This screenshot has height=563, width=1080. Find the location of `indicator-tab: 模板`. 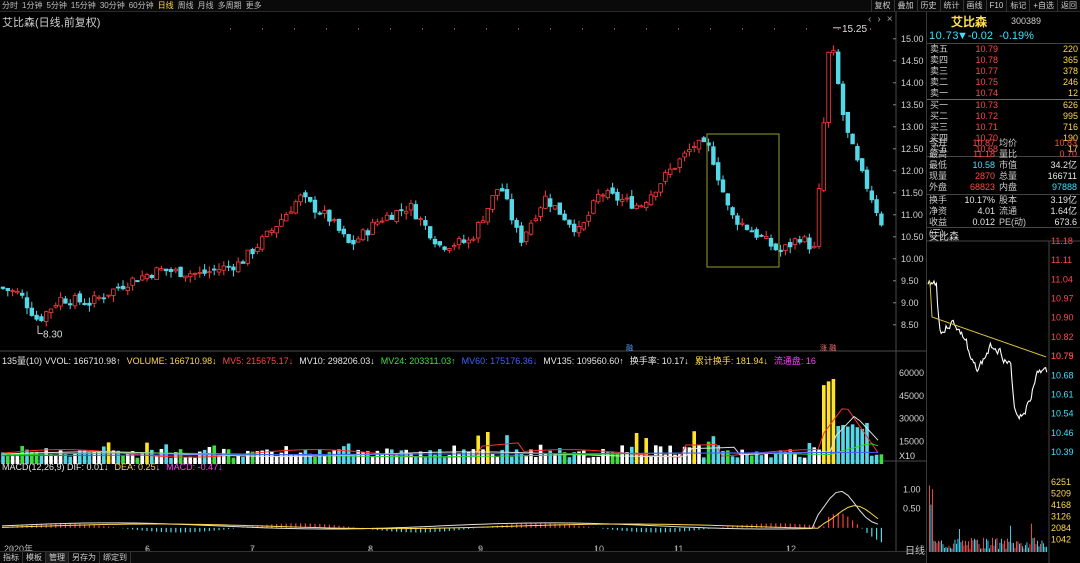

indicator-tab: 模板 is located at coordinates (34, 557).